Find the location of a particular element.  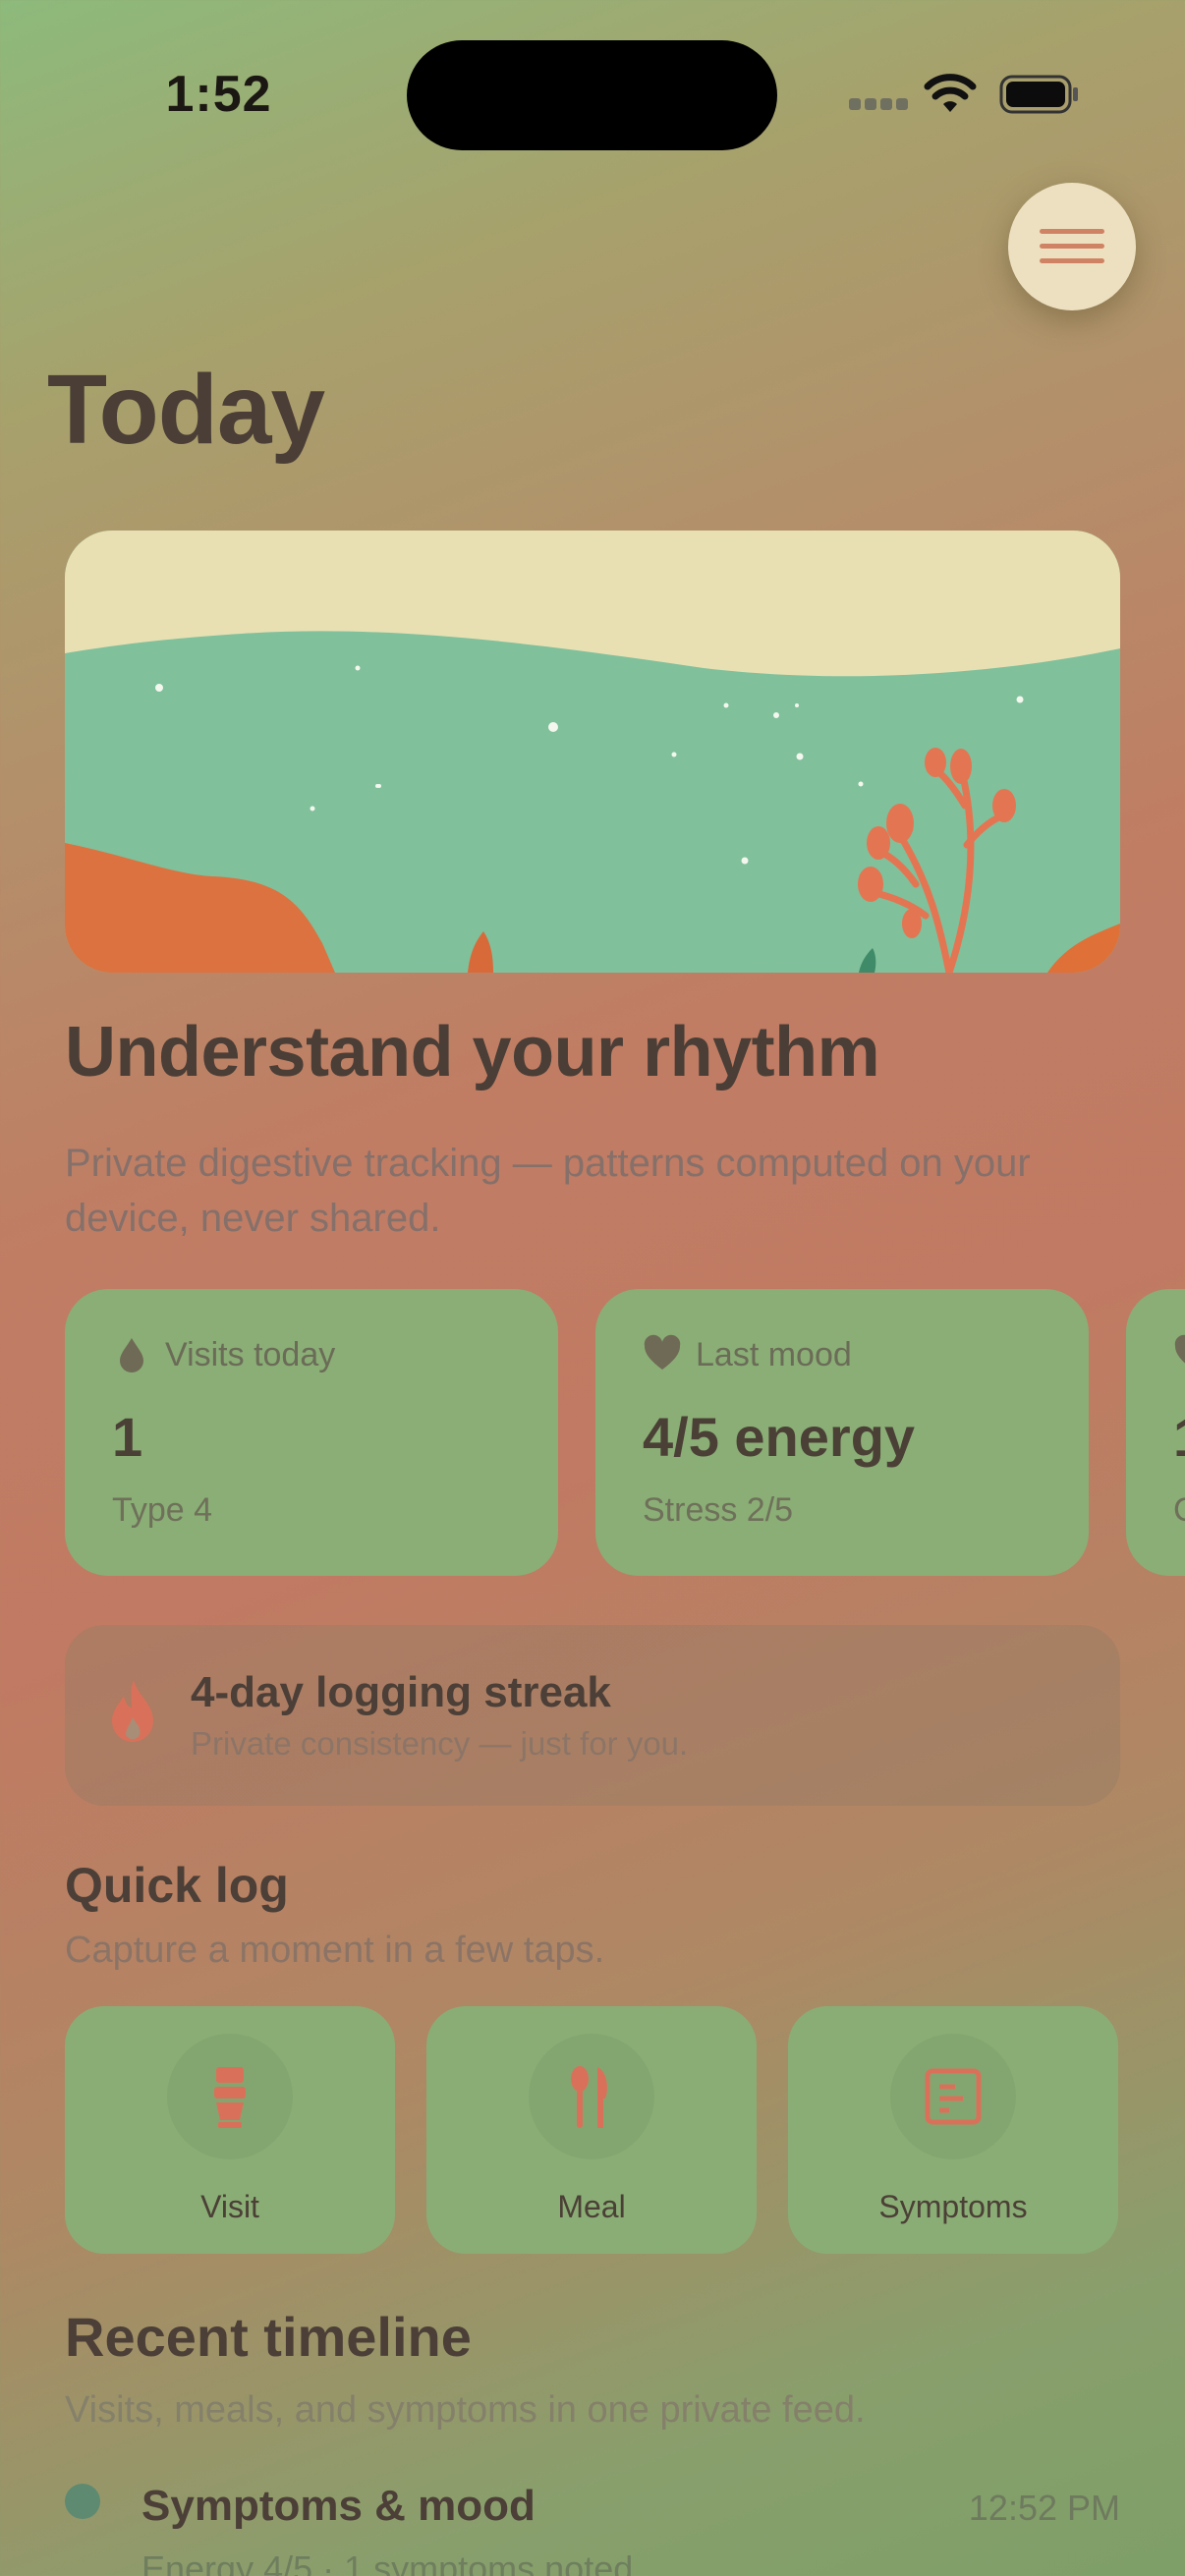

drop-icon is located at coordinates (132, 1355).